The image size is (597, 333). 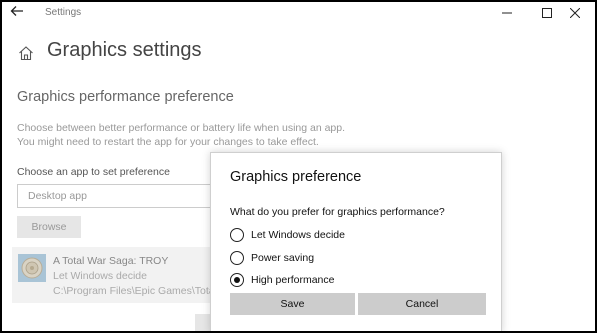 What do you see at coordinates (293, 280) in the screenshot?
I see `radio-label: High performance` at bounding box center [293, 280].